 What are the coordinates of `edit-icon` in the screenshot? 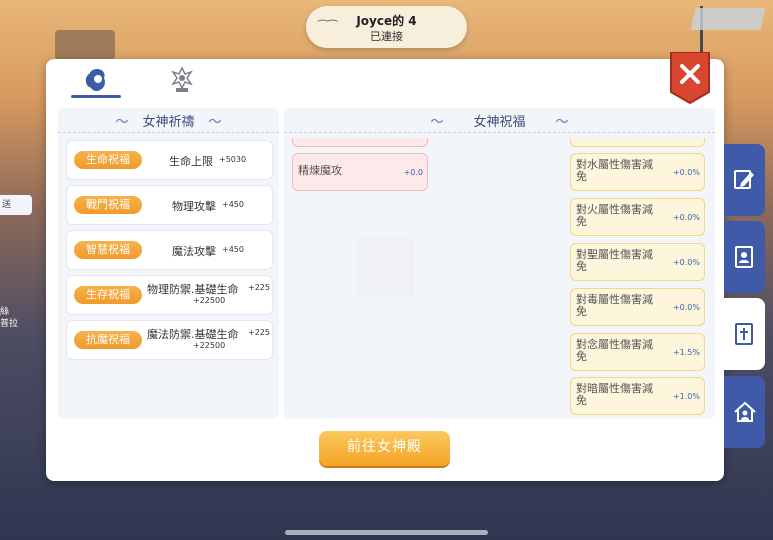 It's located at (744, 179).